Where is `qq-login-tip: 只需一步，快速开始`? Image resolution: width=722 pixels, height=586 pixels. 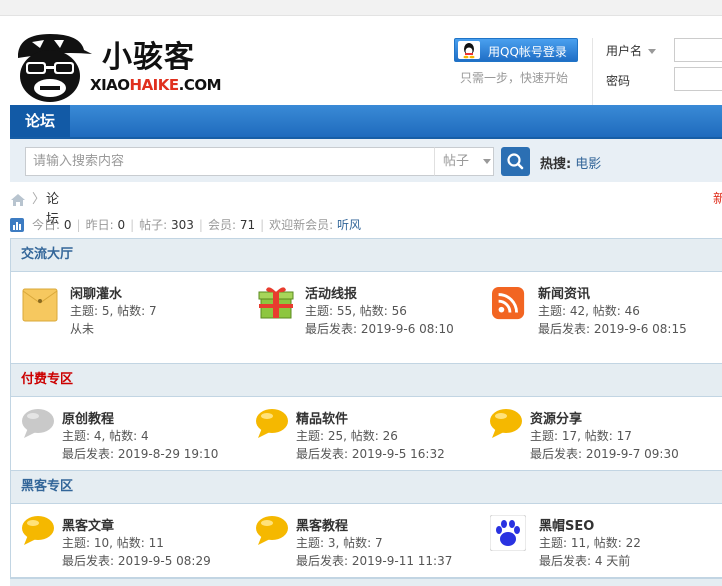
qq-login-tip: 只需一步，快速开始 is located at coordinates (514, 78).